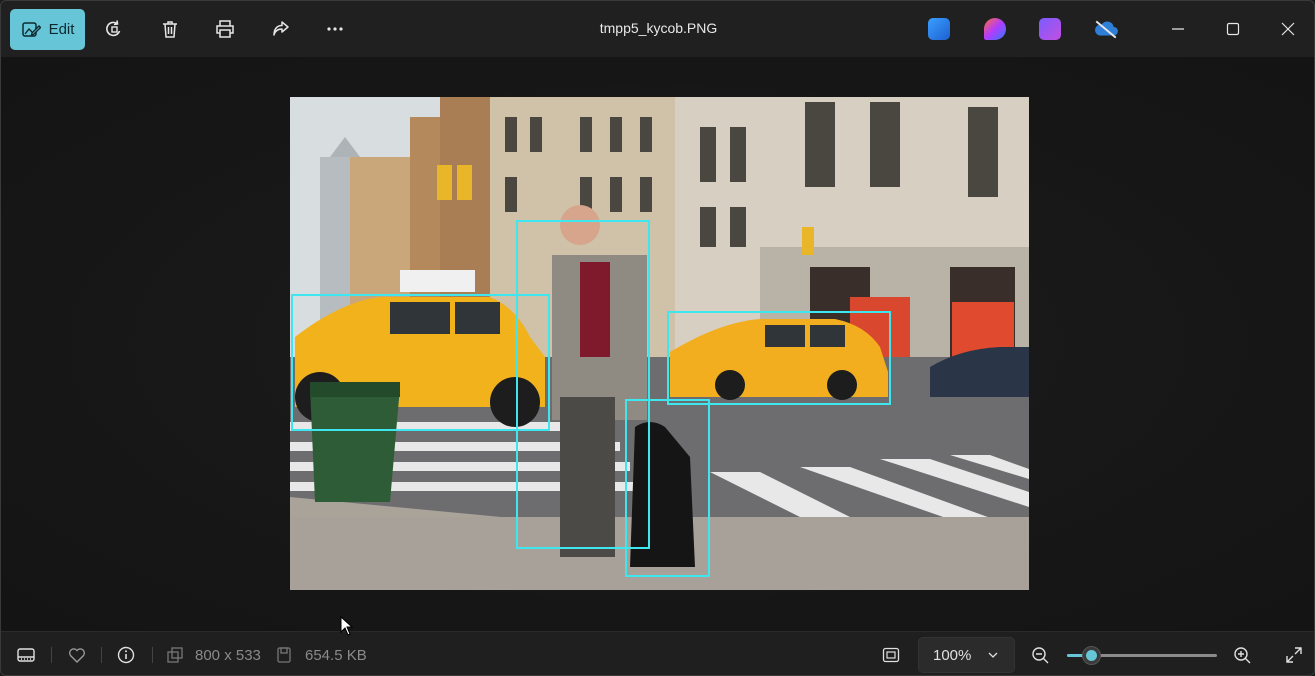  What do you see at coordinates (335, 29) in the screenshot?
I see `more-icon` at bounding box center [335, 29].